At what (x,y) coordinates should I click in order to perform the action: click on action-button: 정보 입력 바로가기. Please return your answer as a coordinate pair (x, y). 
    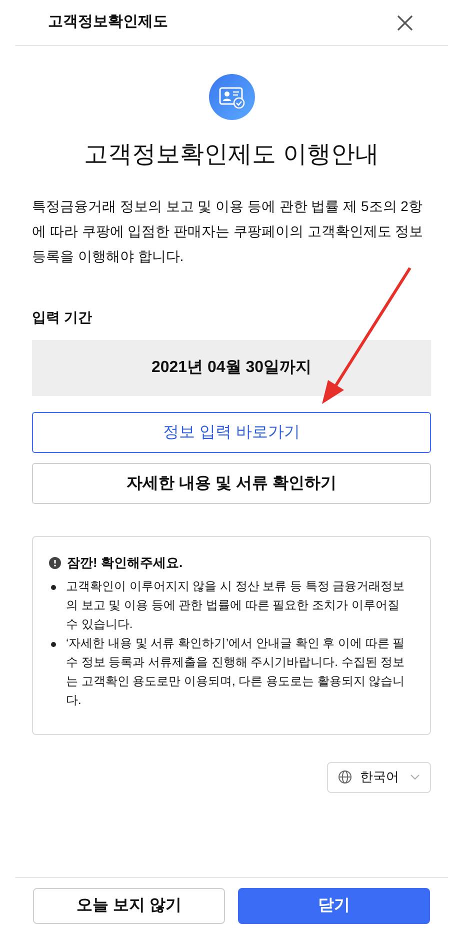
    Looking at the image, I should click on (231, 432).